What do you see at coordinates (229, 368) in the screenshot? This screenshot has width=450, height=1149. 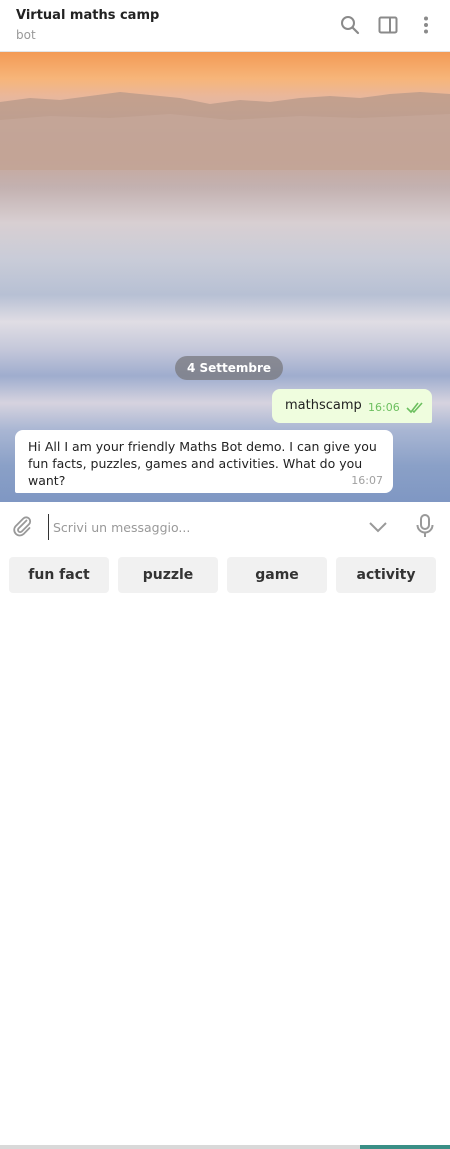 I see `date-separator: 4 Settembre` at bounding box center [229, 368].